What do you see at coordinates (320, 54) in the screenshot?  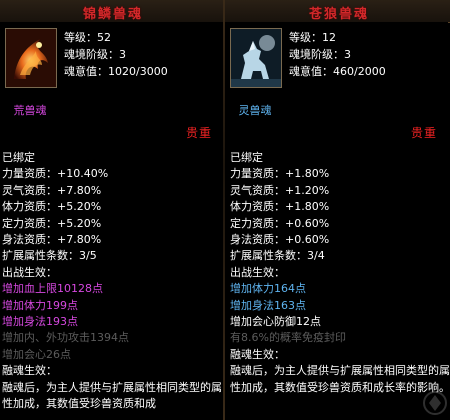 I see `right-stage: 魂境阶级：3` at bounding box center [320, 54].